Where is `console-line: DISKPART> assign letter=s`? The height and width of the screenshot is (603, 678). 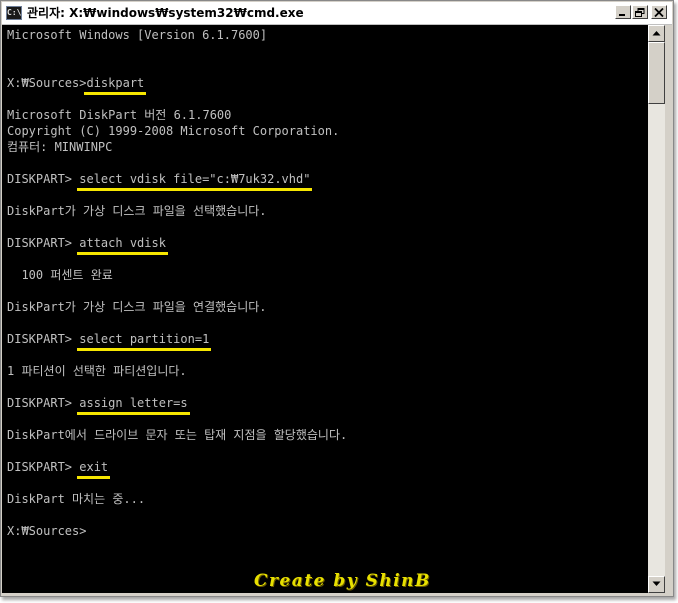 console-line: DISKPART> assign letter=s is located at coordinates (177, 405).